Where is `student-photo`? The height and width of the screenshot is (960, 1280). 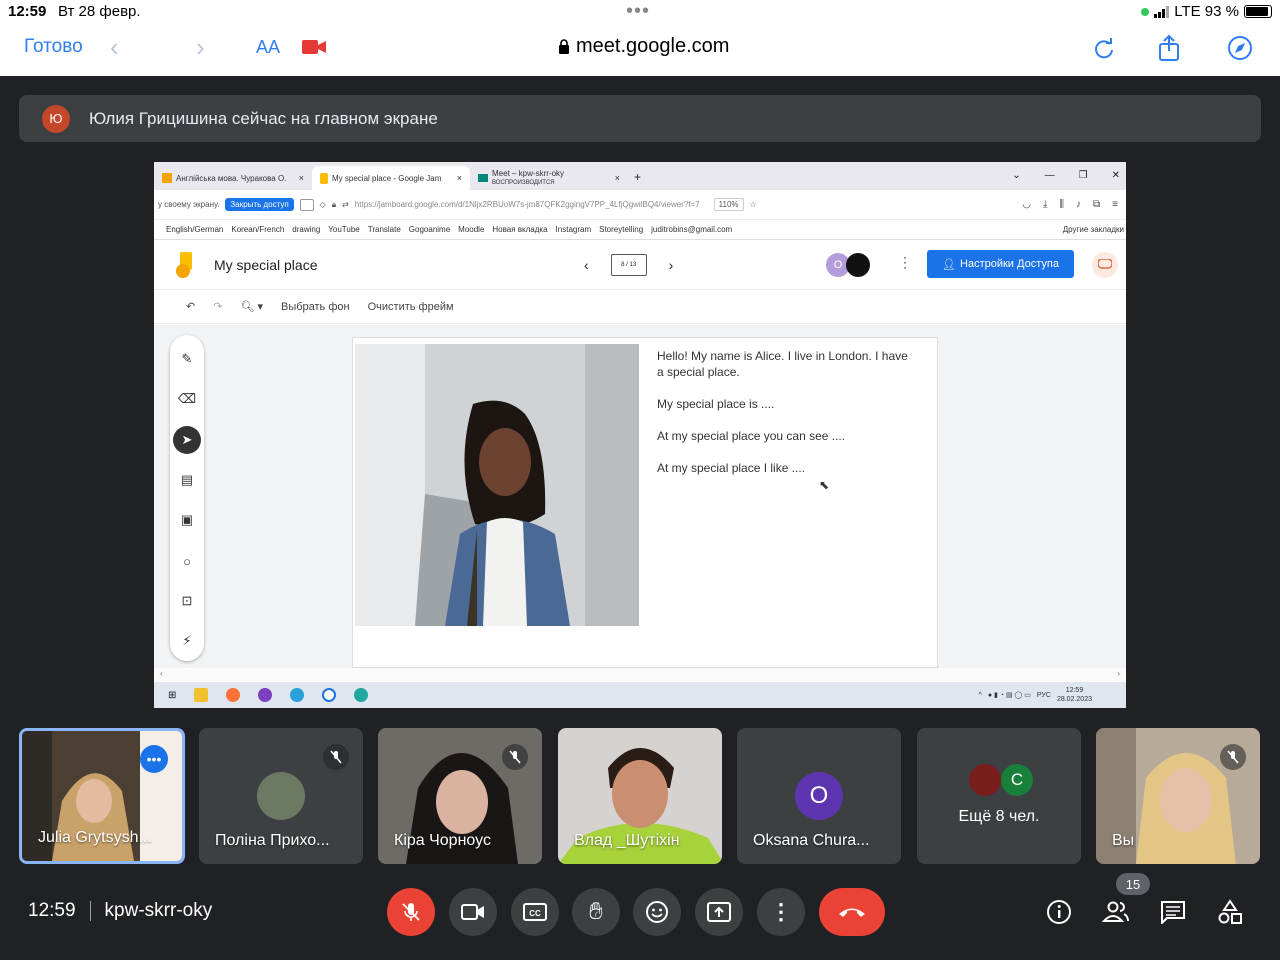 student-photo is located at coordinates (497, 485).